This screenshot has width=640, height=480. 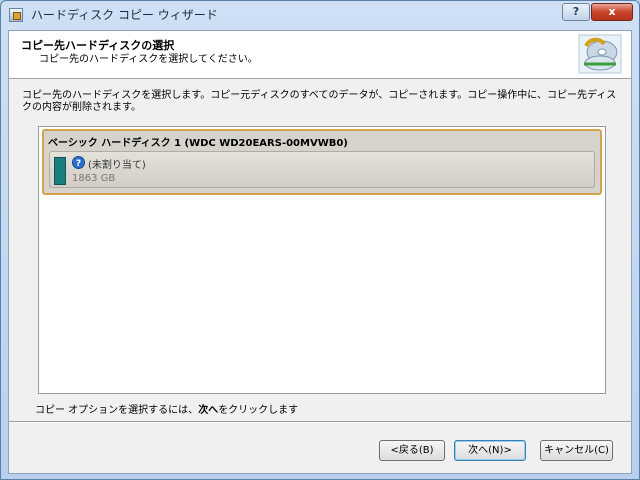 I want to click on partition-item: ? (未割り当て) 1863 GB, so click(x=322, y=169).